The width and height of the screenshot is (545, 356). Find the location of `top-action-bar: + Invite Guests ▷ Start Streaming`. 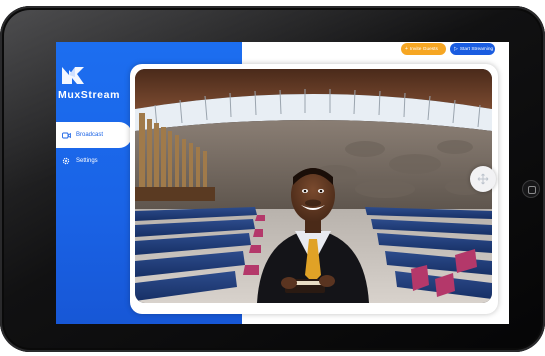

top-action-bar: + Invite Guests ▷ Start Streaming is located at coordinates (448, 49).